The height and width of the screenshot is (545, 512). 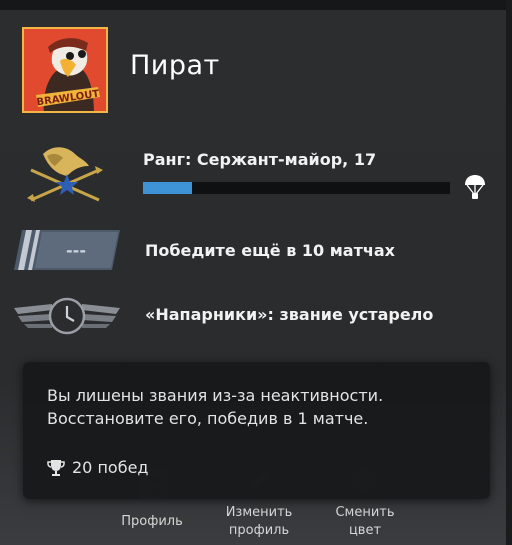 I want to click on parachute-icon, so click(x=475, y=187).